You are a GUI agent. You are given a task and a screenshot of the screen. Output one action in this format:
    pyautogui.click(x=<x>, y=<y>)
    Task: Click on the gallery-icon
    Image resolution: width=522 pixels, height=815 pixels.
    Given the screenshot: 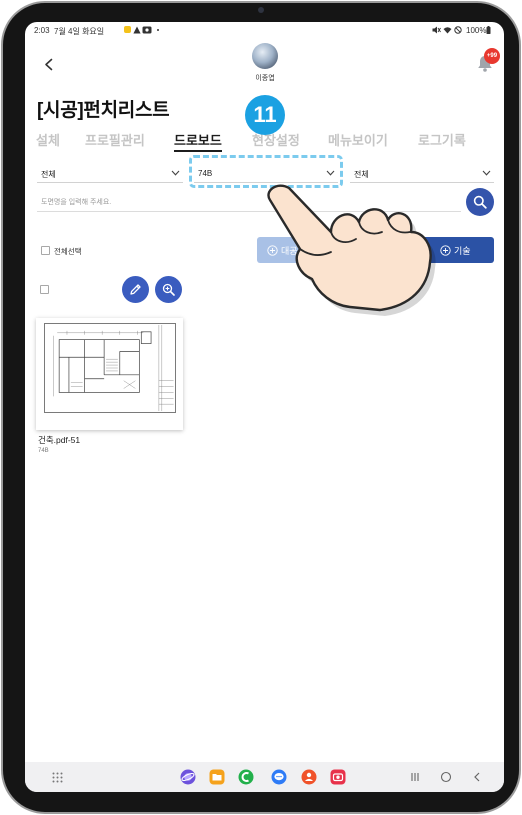 What is the action you would take?
    pyautogui.click(x=147, y=30)
    